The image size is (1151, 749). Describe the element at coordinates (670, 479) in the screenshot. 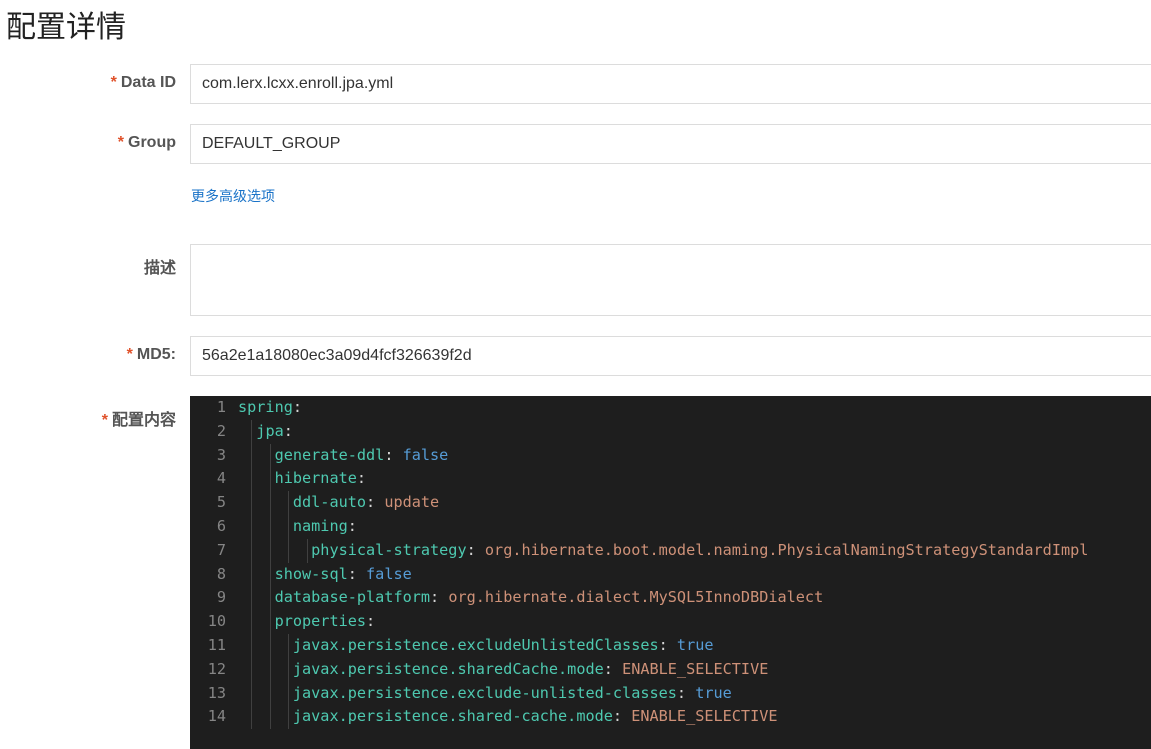

I see `code-line: 4 hibernate:` at that location.